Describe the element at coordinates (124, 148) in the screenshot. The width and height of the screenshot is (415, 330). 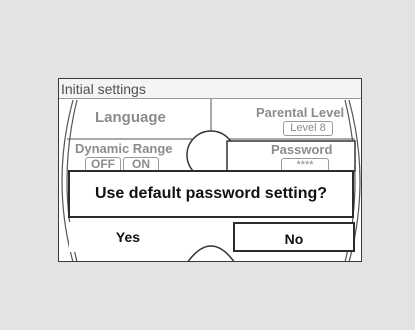
I see `menu-item-dynamic-range: Dynamic Range` at that location.